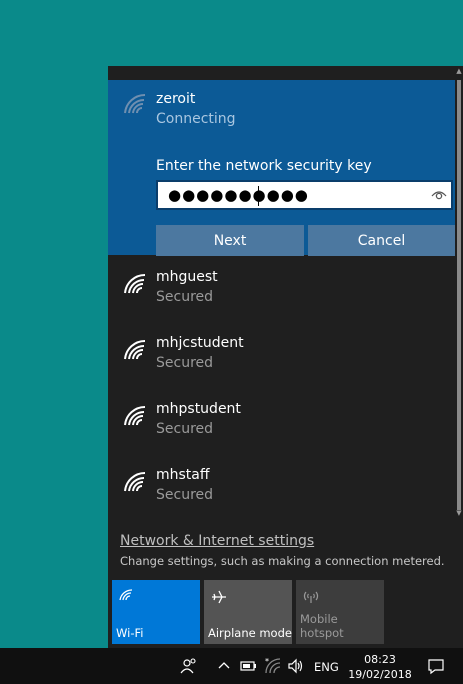  I want to click on network-name: zeroit, so click(176, 99).